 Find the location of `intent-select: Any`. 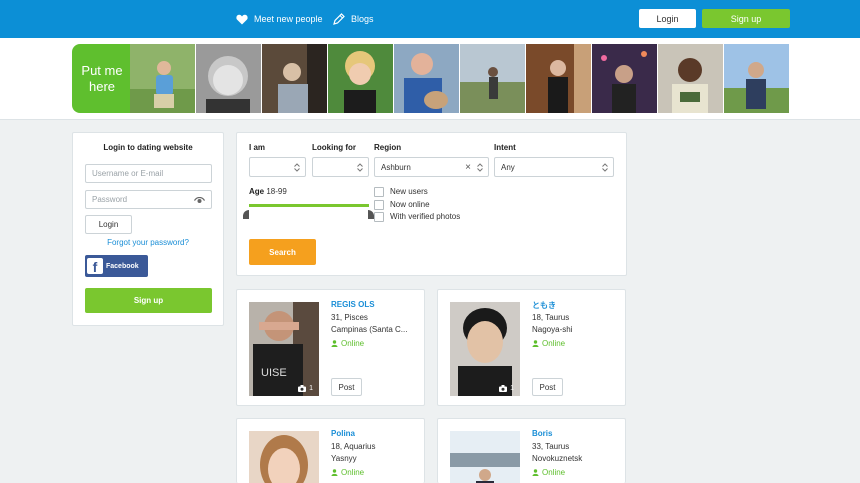

intent-select: Any is located at coordinates (554, 167).